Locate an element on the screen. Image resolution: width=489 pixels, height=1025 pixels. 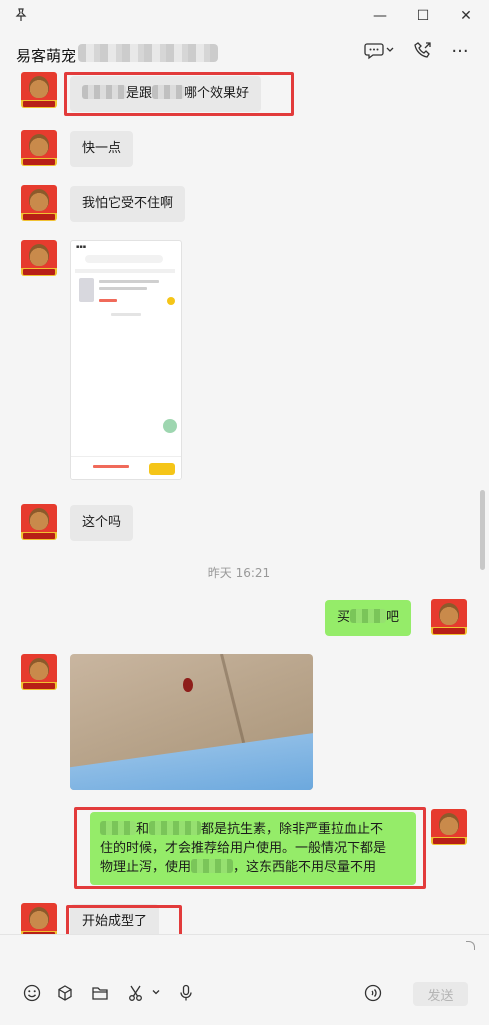
screenshot-bottom-bar is located at coordinates (126, 467).